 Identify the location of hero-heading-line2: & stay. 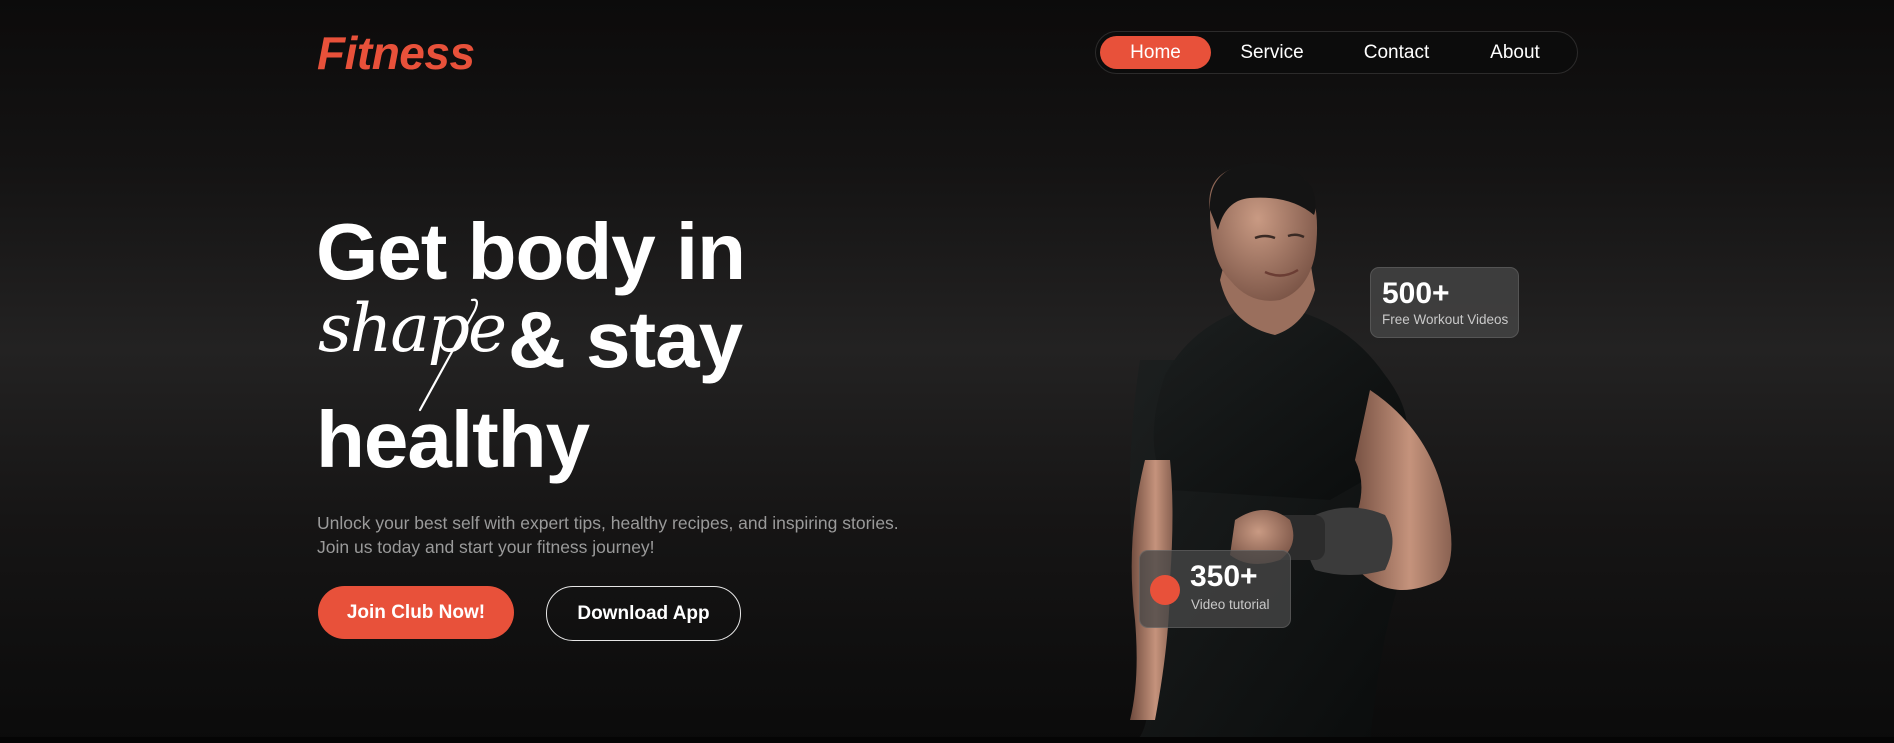
(625, 339).